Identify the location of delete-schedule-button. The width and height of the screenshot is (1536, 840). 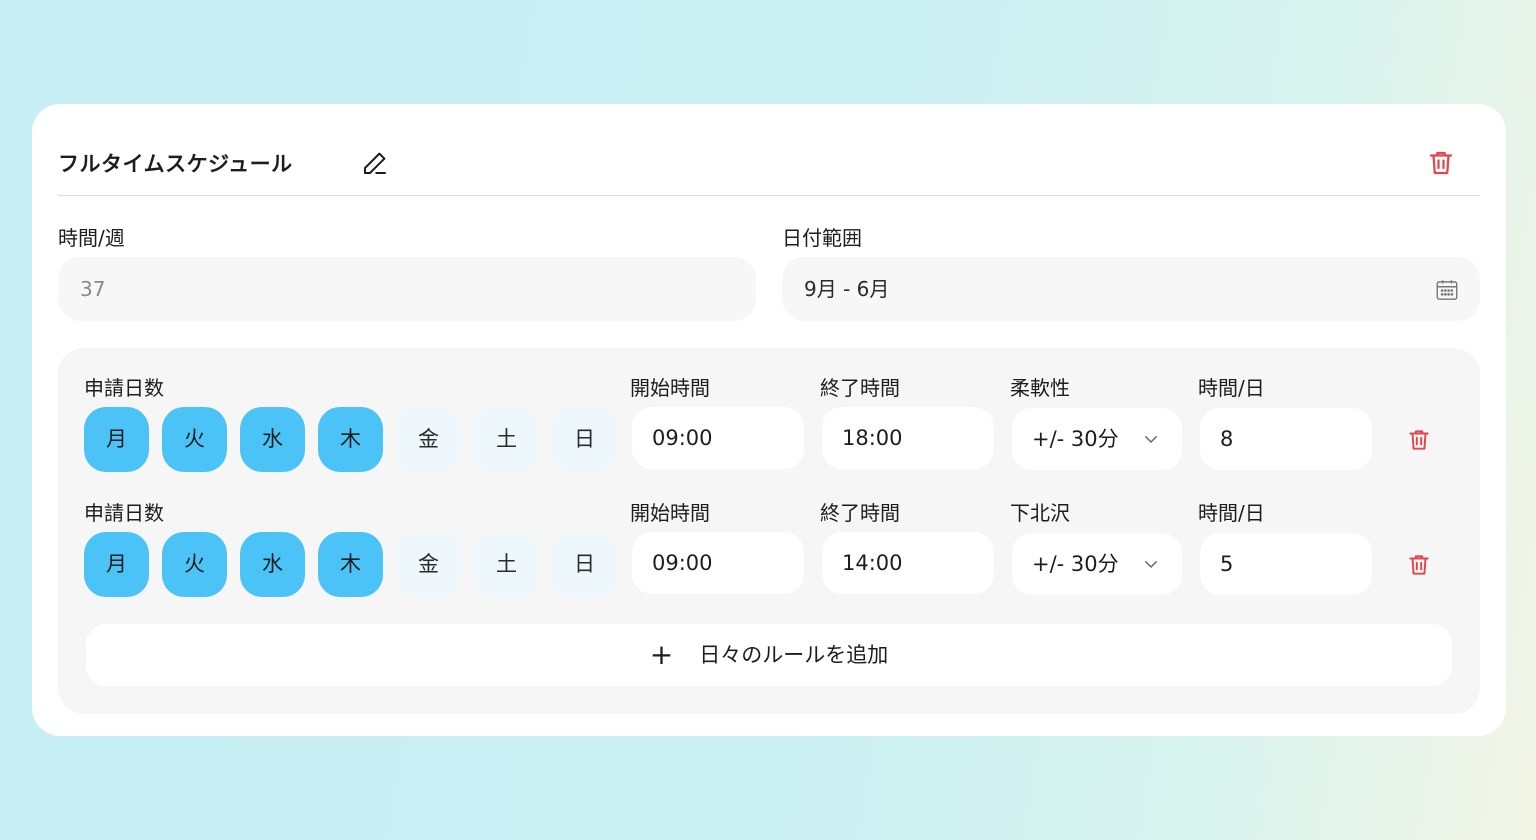
(1441, 163).